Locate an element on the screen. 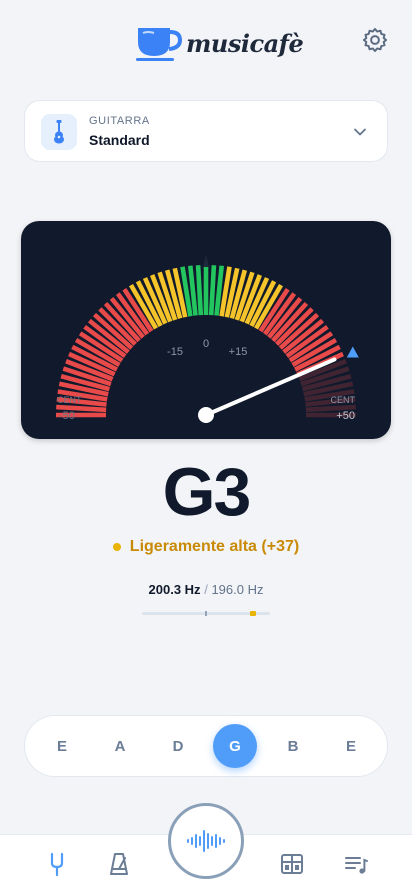  string-button-a: A is located at coordinates (120, 746).